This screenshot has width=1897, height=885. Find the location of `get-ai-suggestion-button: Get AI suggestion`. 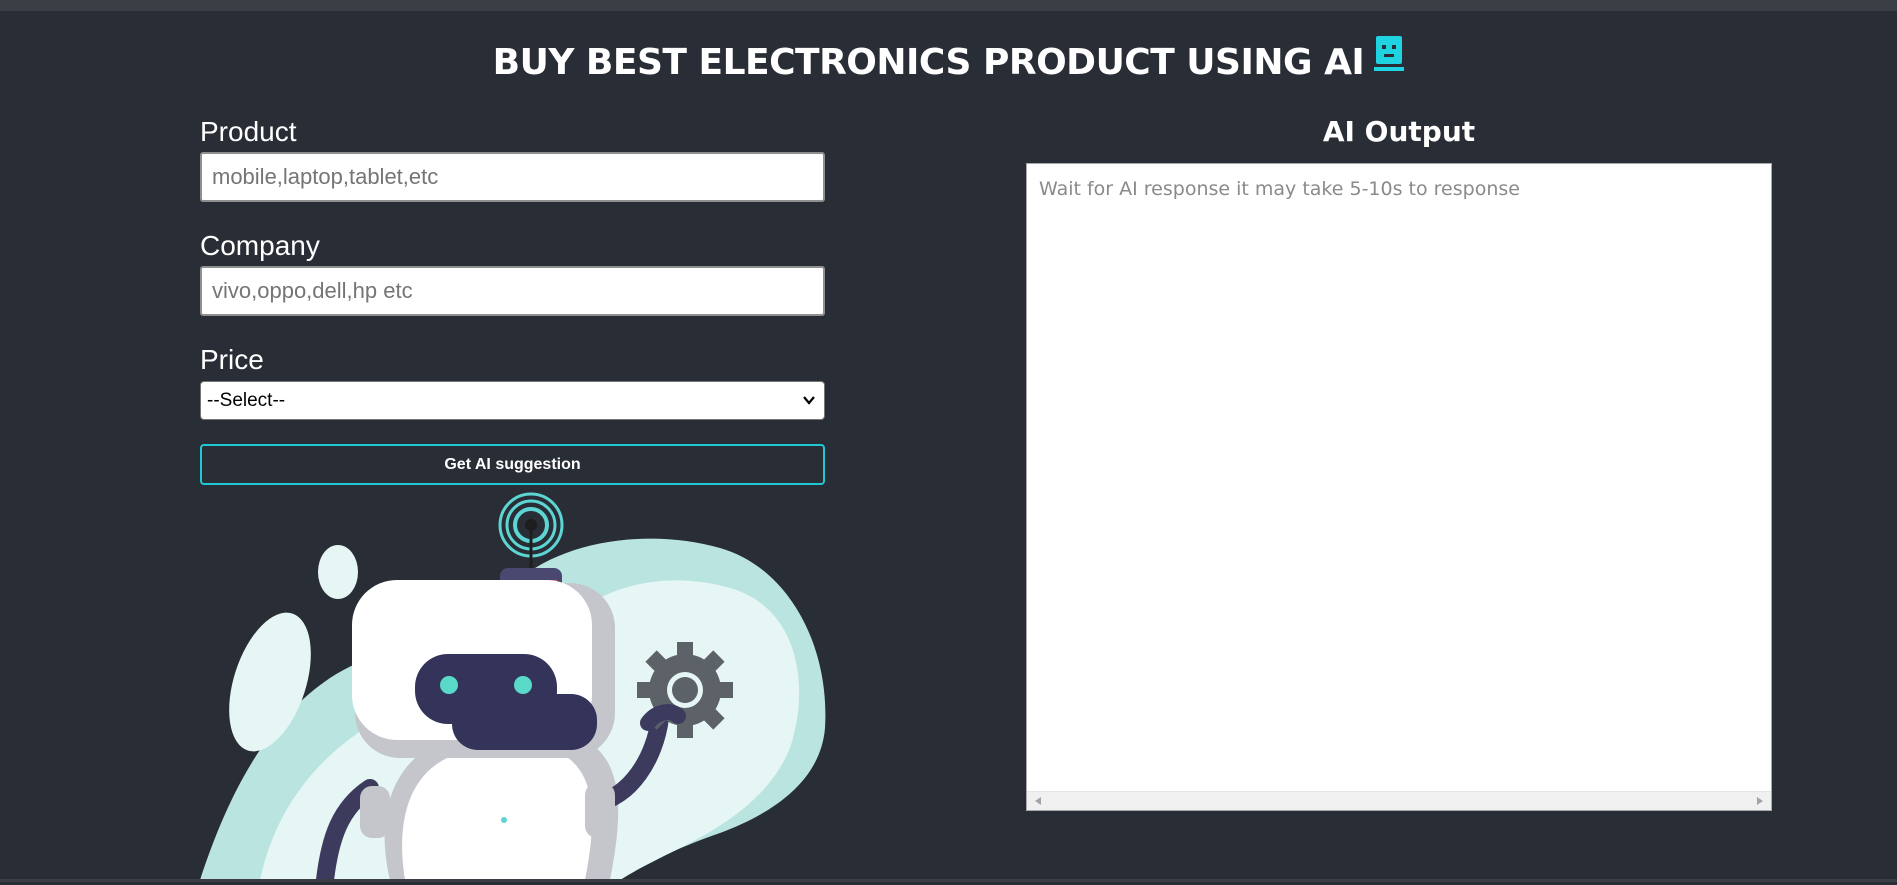

get-ai-suggestion-button: Get AI suggestion is located at coordinates (512, 464).